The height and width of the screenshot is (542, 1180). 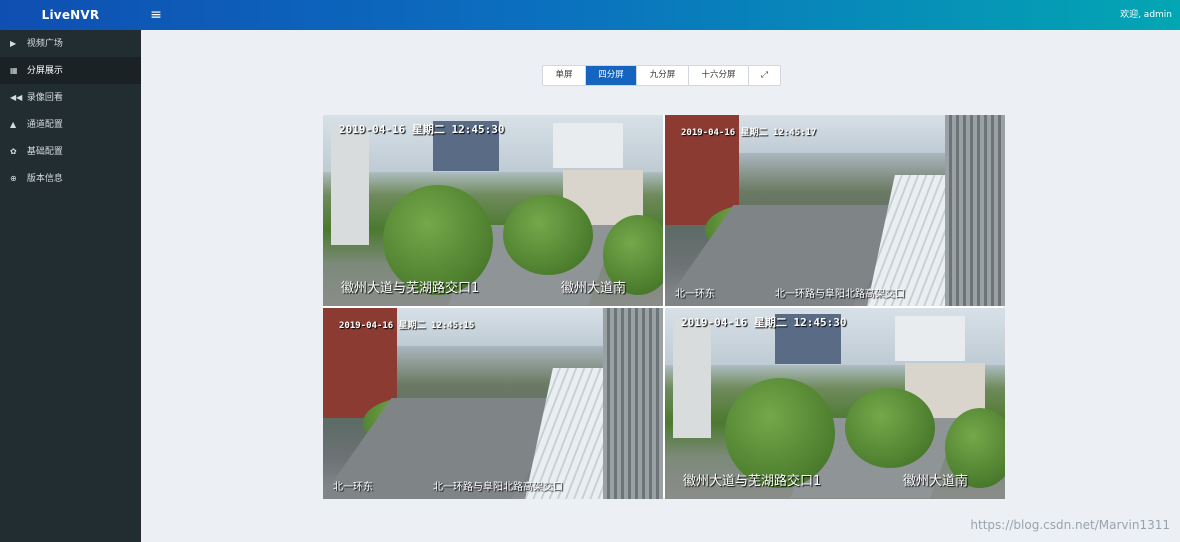 I want to click on app-logo: LiveNVR, so click(x=70, y=15).